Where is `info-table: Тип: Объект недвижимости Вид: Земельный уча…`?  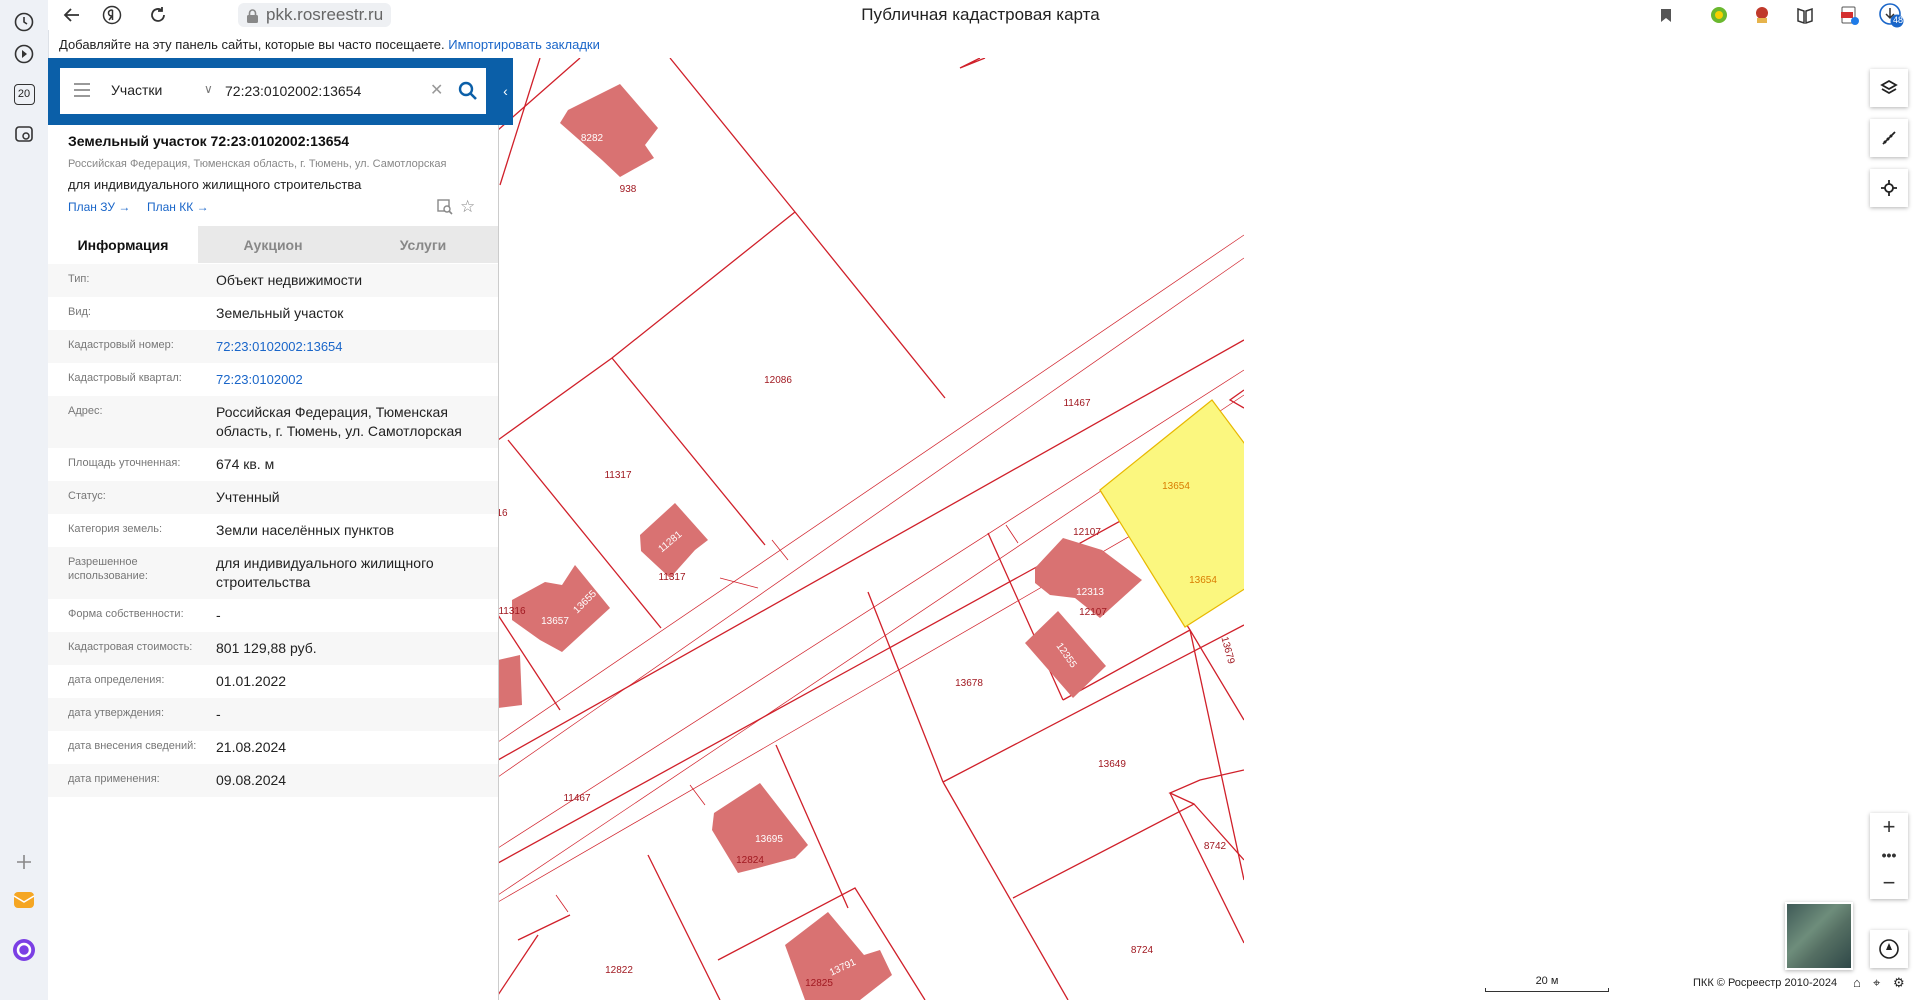
info-table: Тип: Объект недвижимости Вид: Земельный уча… is located at coordinates (273, 530).